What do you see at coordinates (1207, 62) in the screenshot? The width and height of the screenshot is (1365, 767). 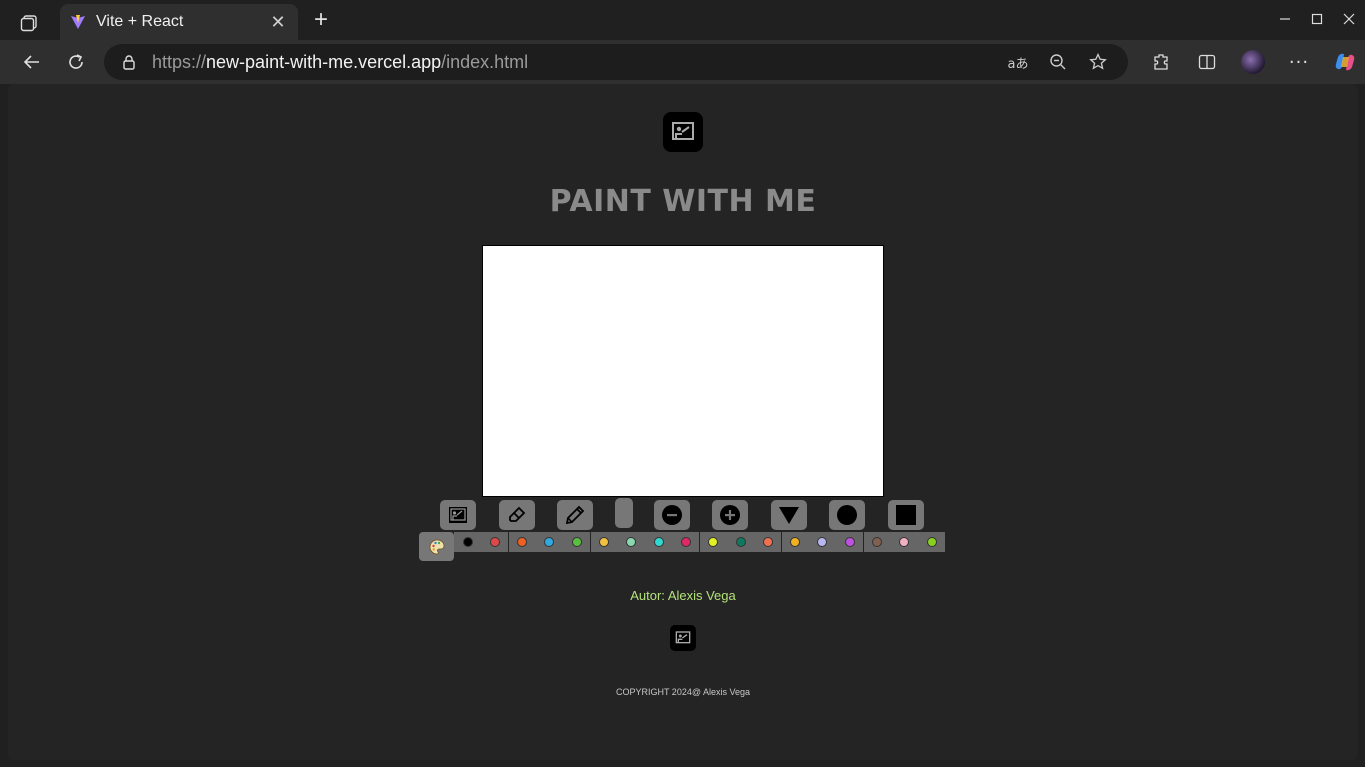 I see `split-screen-icon` at bounding box center [1207, 62].